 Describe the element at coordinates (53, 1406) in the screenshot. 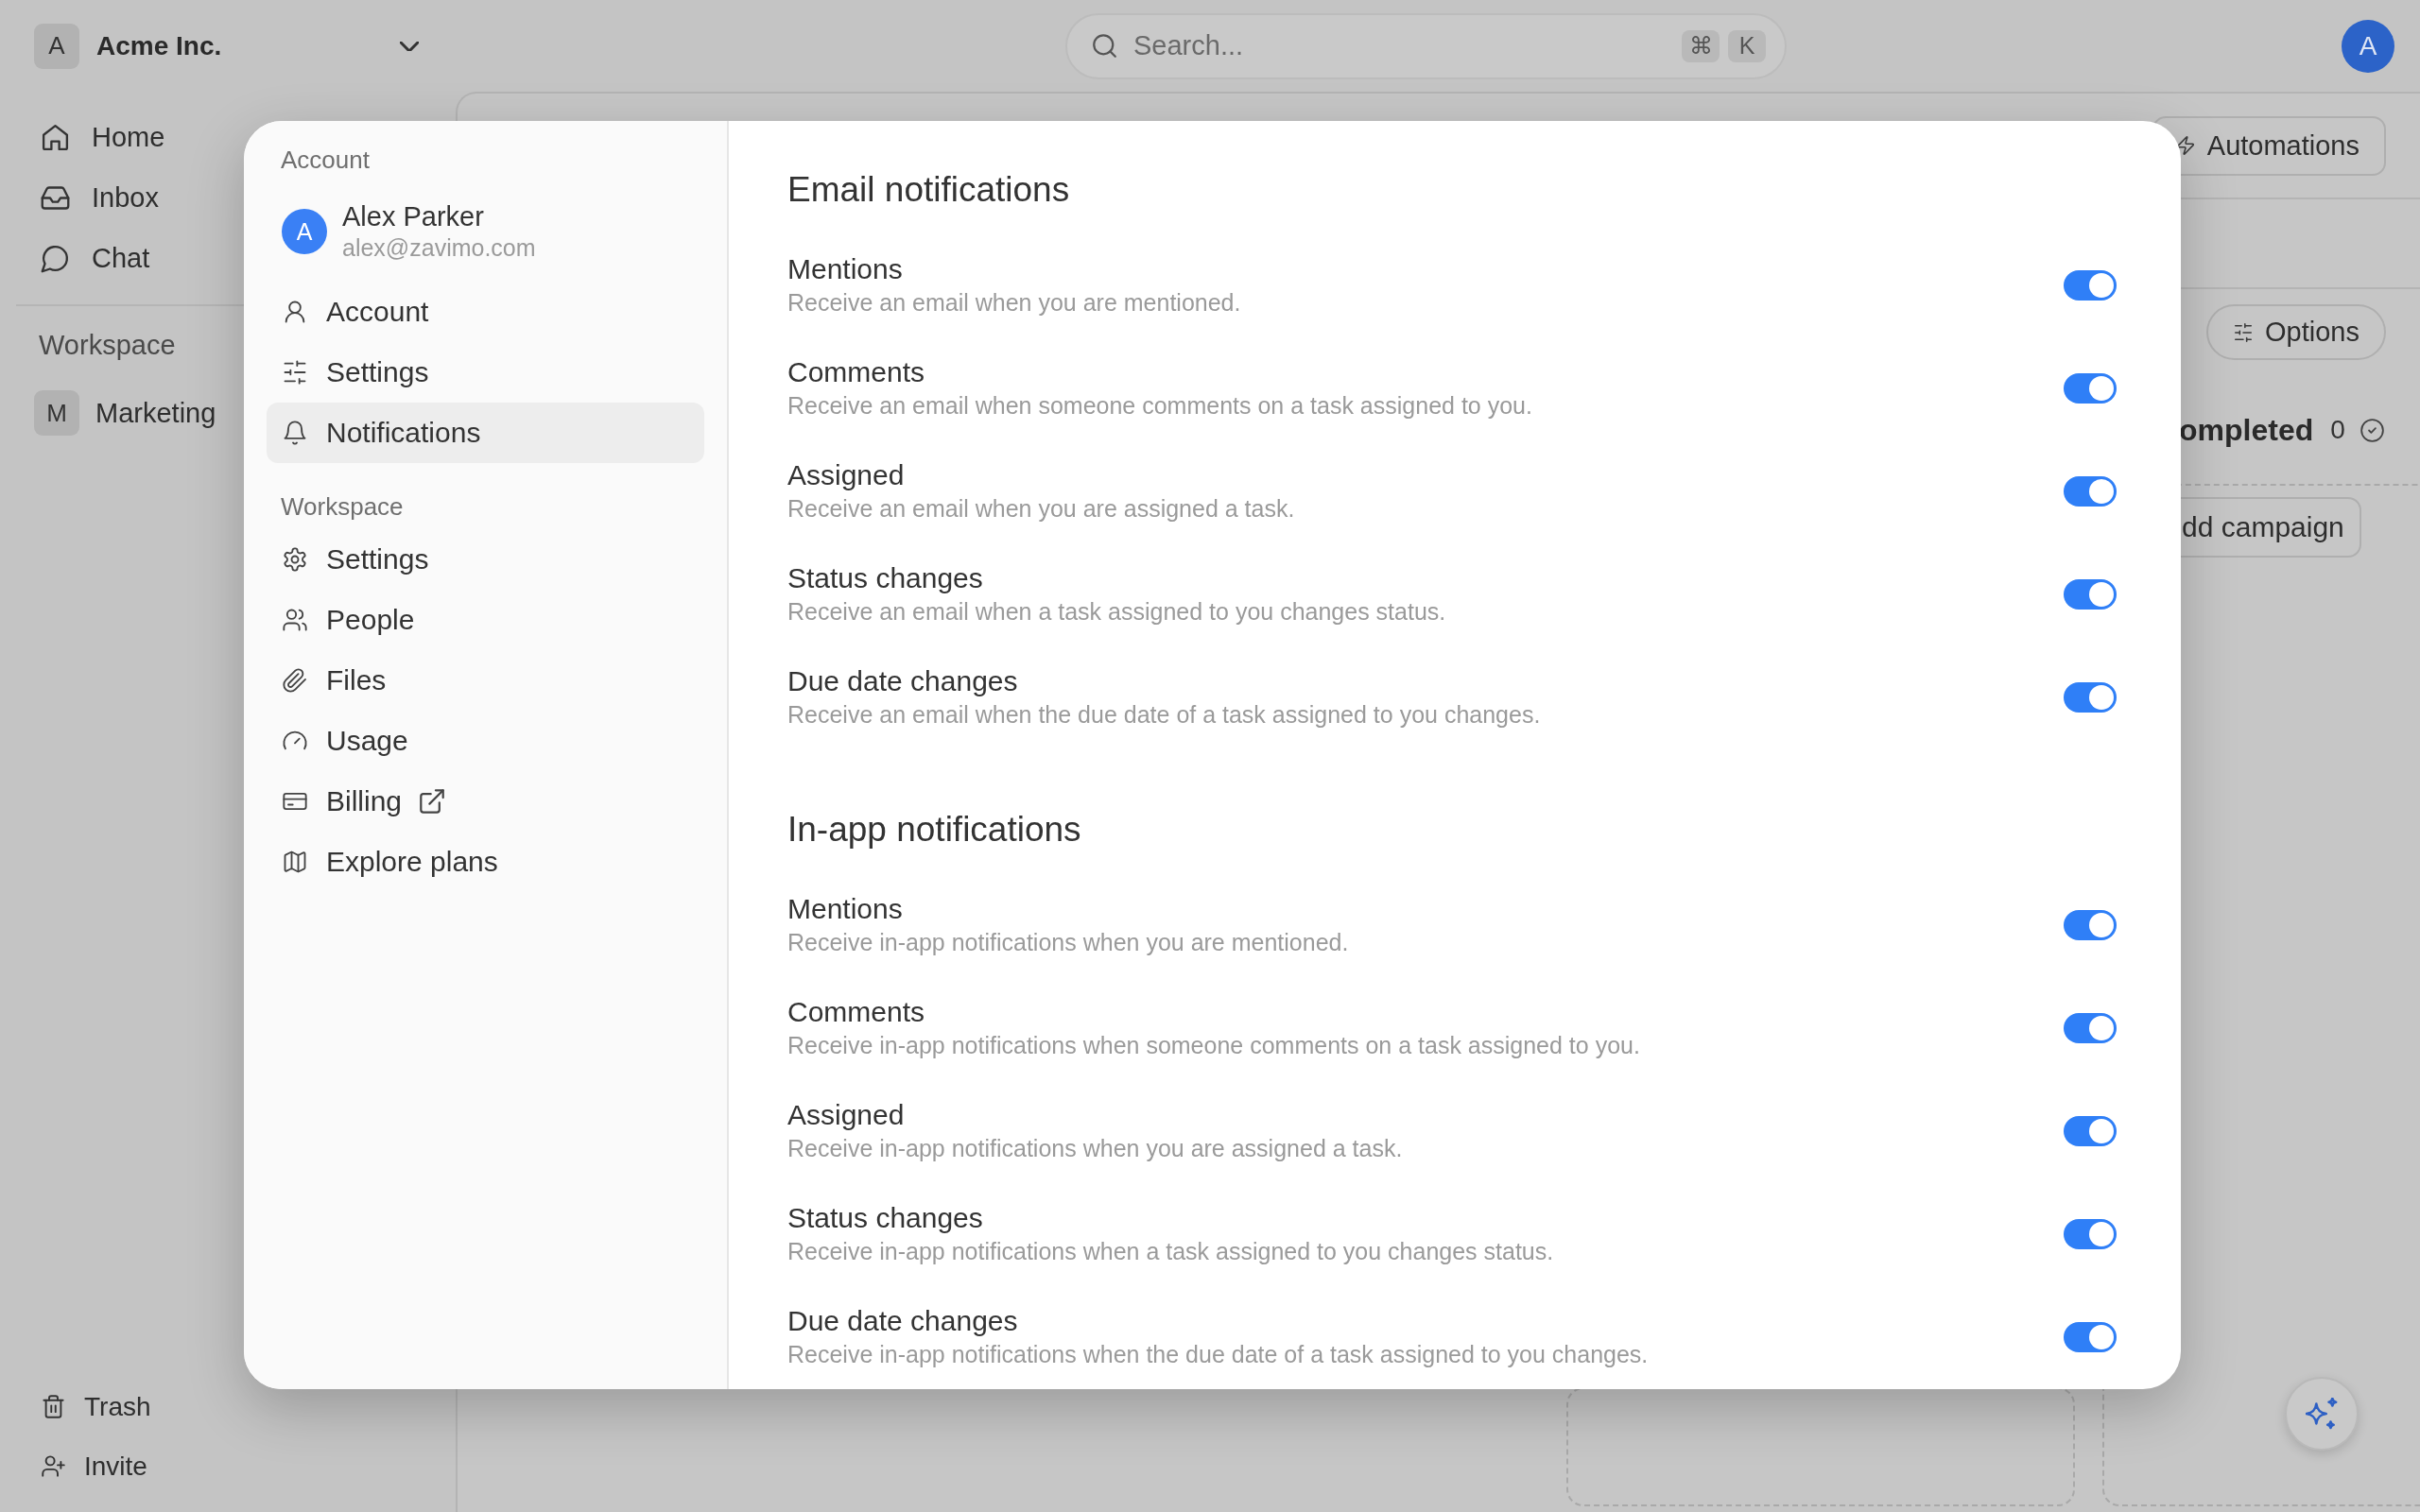

I see `trash-icon` at that location.